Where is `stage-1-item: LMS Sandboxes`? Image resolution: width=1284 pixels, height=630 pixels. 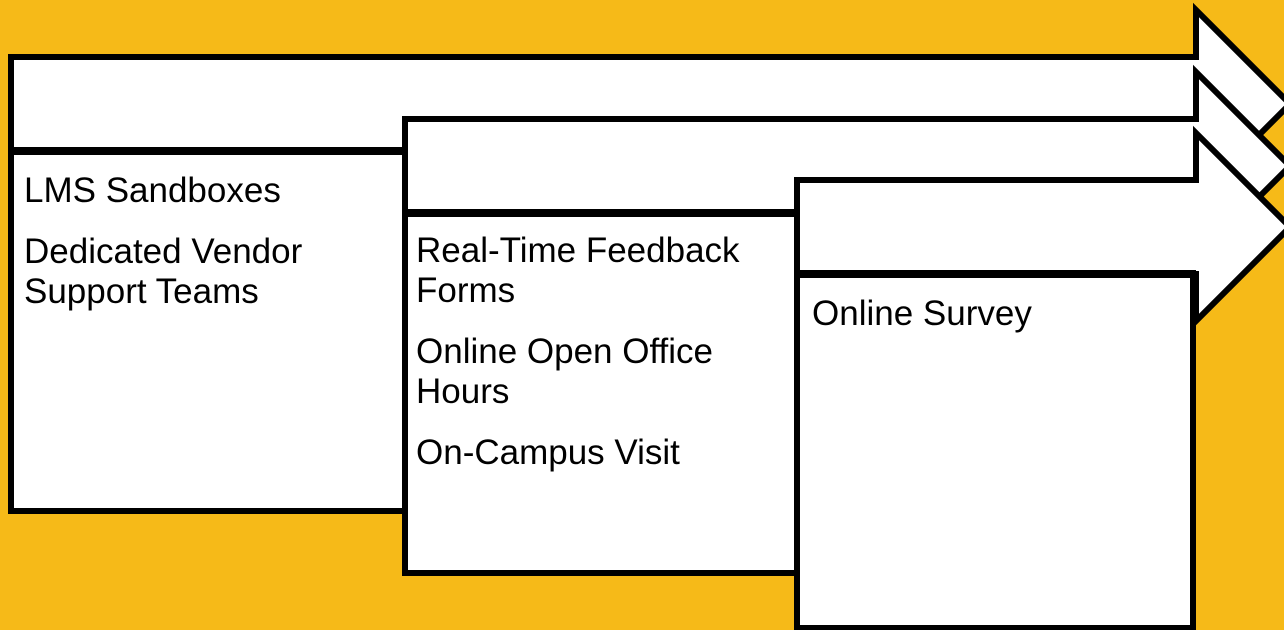
stage-1-item: LMS Sandboxes is located at coordinates (152, 190).